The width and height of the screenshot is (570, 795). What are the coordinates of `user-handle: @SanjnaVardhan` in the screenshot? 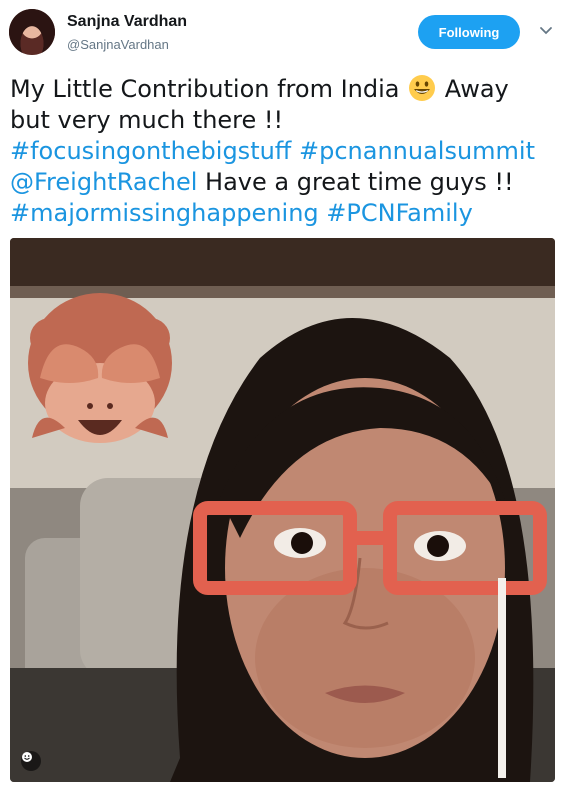 It's located at (118, 44).